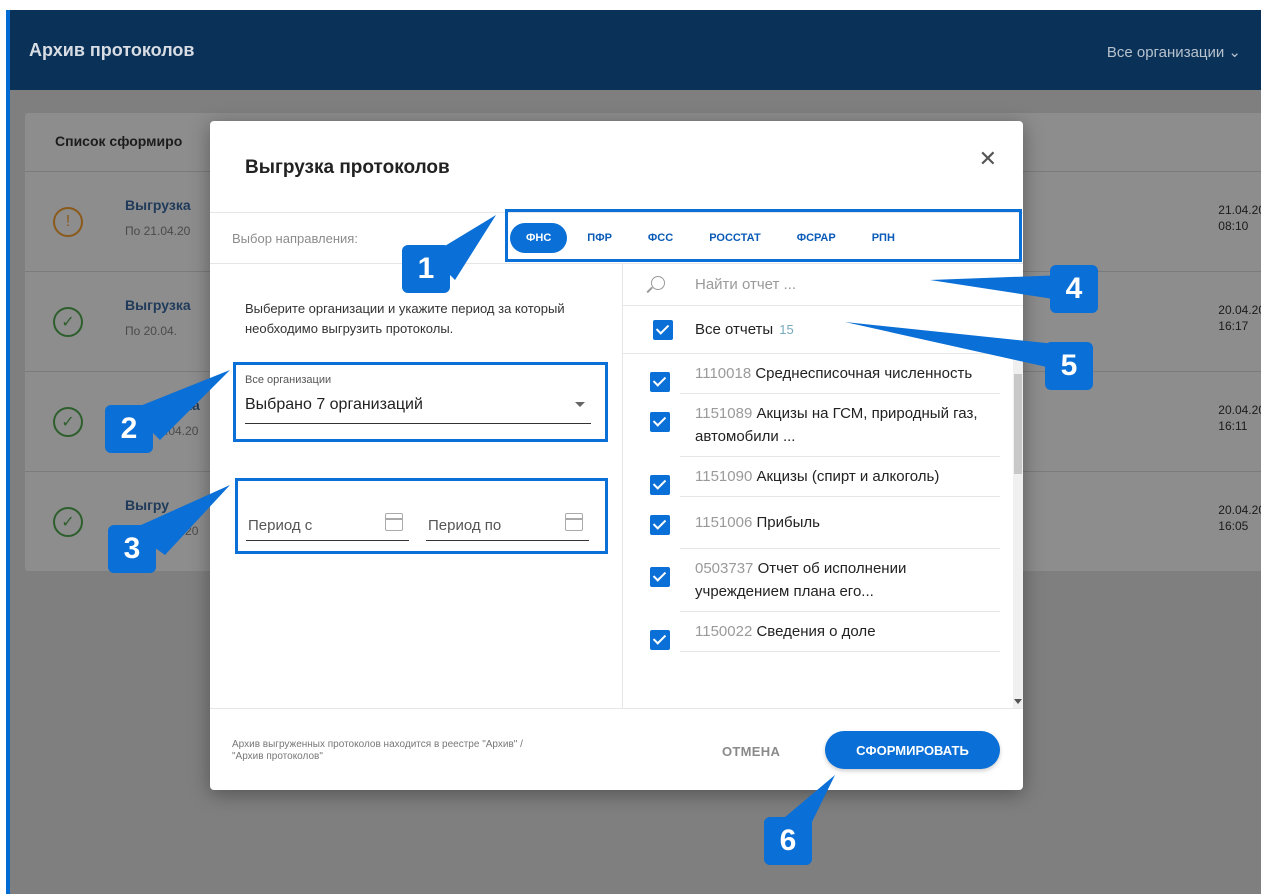 The height and width of the screenshot is (894, 1261). Describe the element at coordinates (1233, 526) in the screenshot. I see `time-text: 16:05` at that location.